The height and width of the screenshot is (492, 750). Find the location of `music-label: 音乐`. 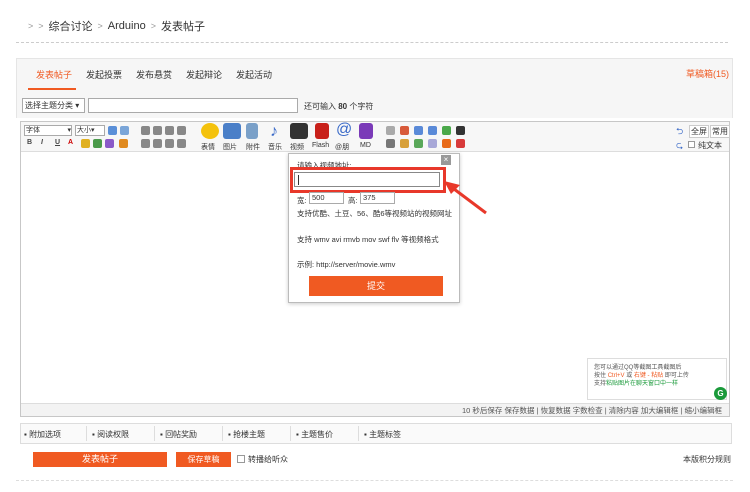

music-label: 音乐 is located at coordinates (275, 147).